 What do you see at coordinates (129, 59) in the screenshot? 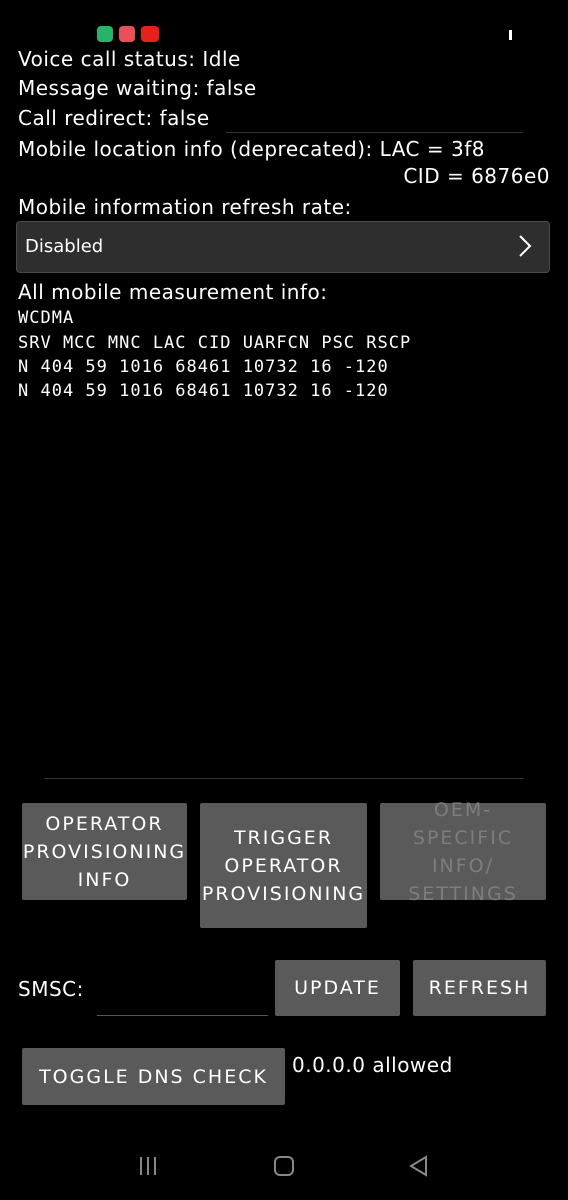
I see `voice-call-status: Voice call status: Idle` at bounding box center [129, 59].